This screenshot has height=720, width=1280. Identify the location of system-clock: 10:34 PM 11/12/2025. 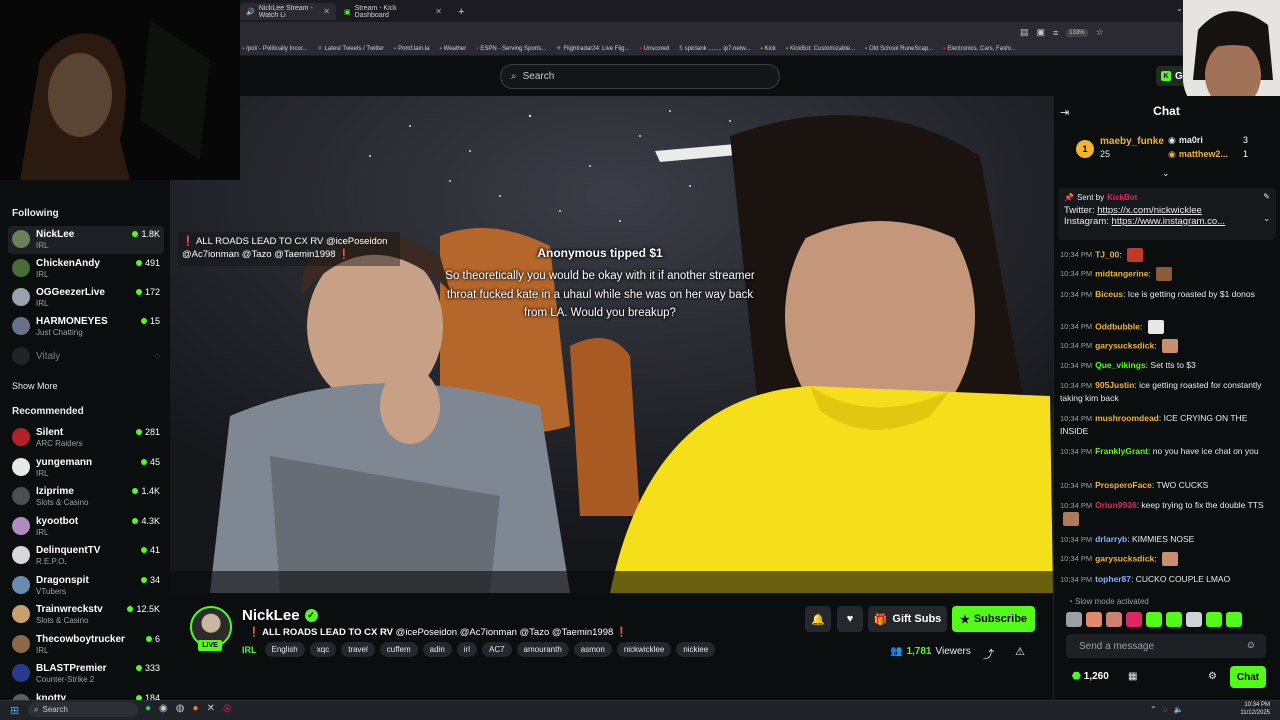
(1249, 709).